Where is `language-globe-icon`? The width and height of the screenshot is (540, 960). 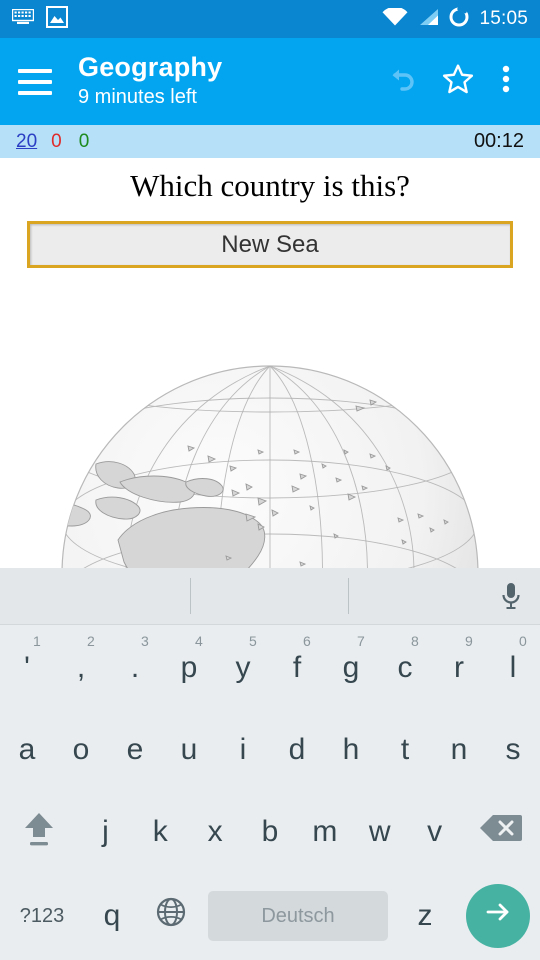 language-globe-icon is located at coordinates (171, 916).